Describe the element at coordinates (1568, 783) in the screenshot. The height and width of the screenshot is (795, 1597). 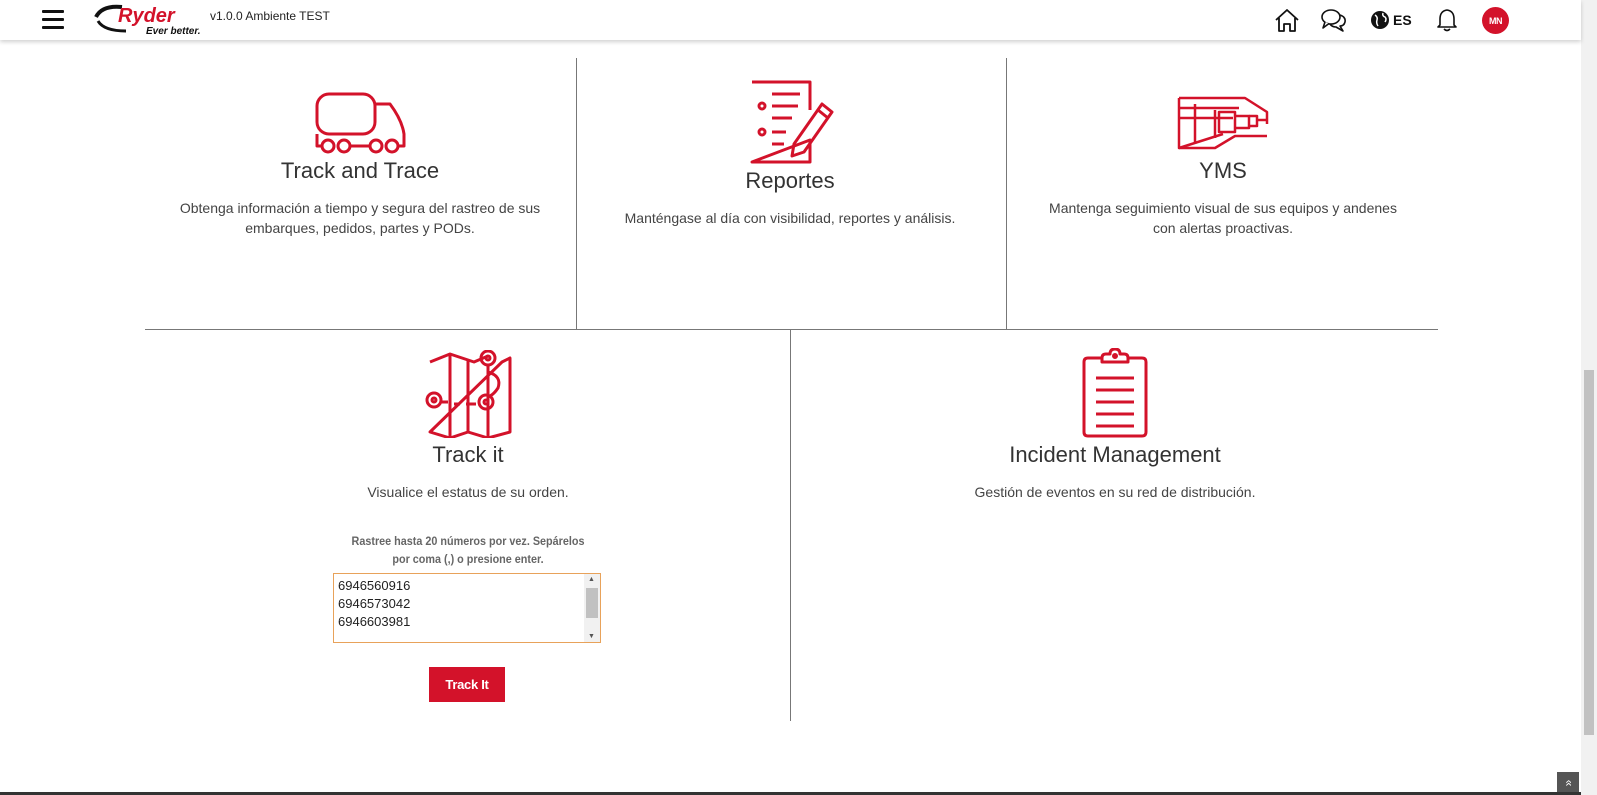
I see `back-to-top-icon: »` at that location.